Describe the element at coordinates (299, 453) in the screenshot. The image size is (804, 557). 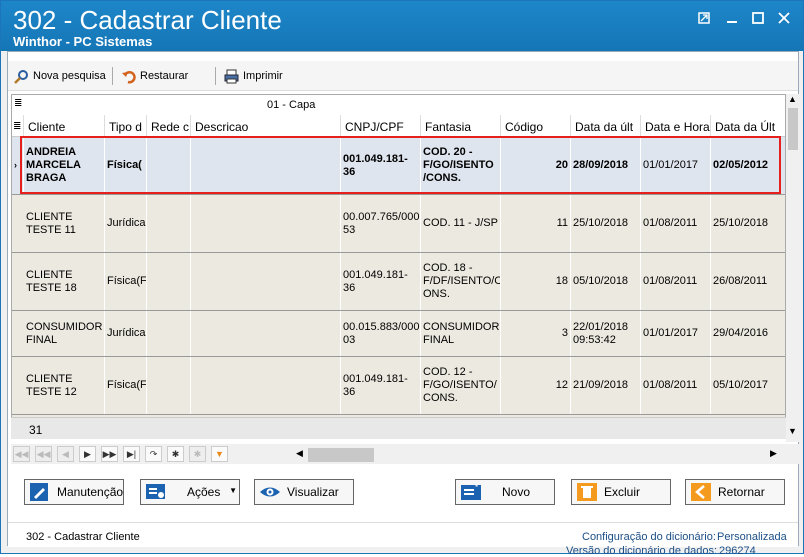
I see `scroll-left-icon: ◀` at that location.